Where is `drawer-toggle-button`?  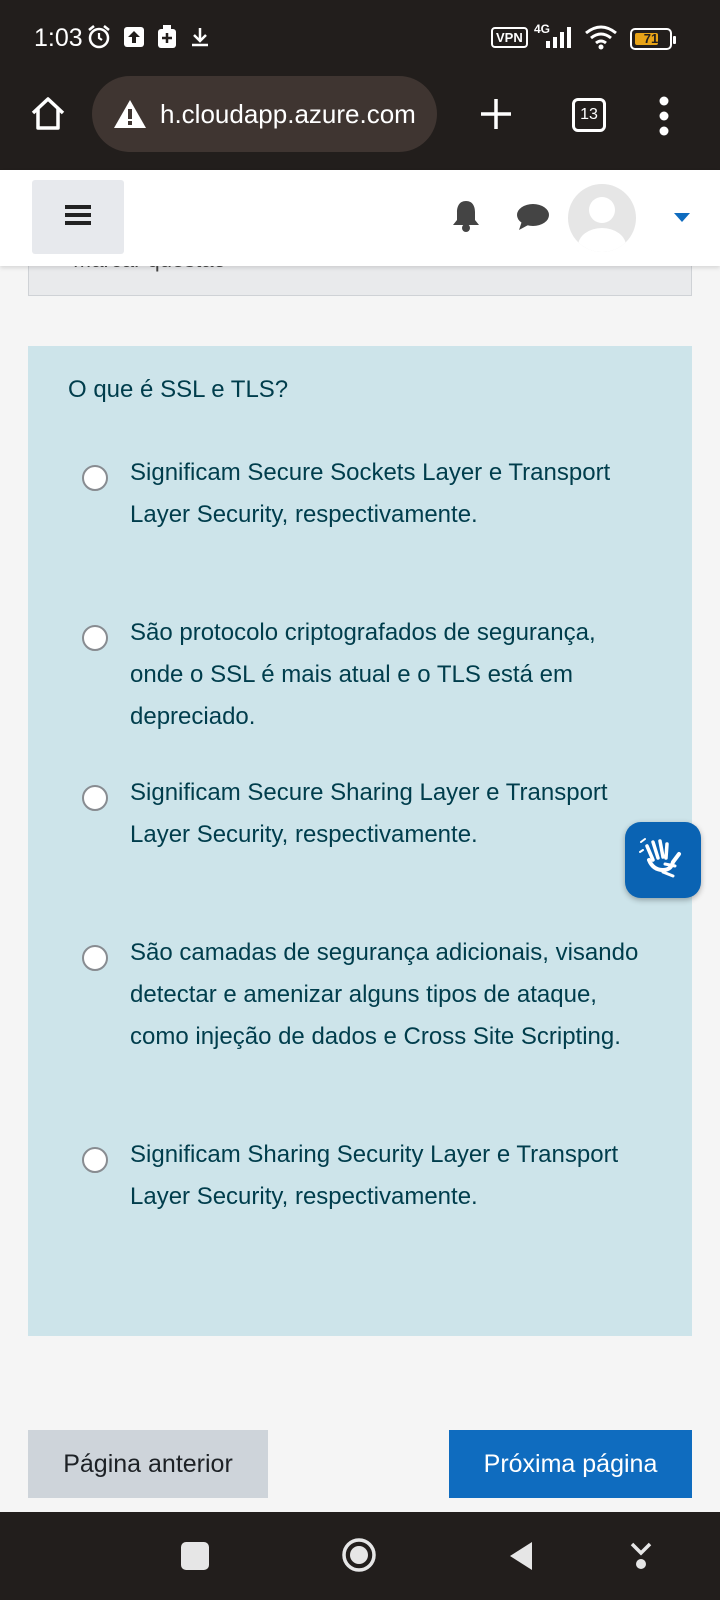
drawer-toggle-button is located at coordinates (78, 217).